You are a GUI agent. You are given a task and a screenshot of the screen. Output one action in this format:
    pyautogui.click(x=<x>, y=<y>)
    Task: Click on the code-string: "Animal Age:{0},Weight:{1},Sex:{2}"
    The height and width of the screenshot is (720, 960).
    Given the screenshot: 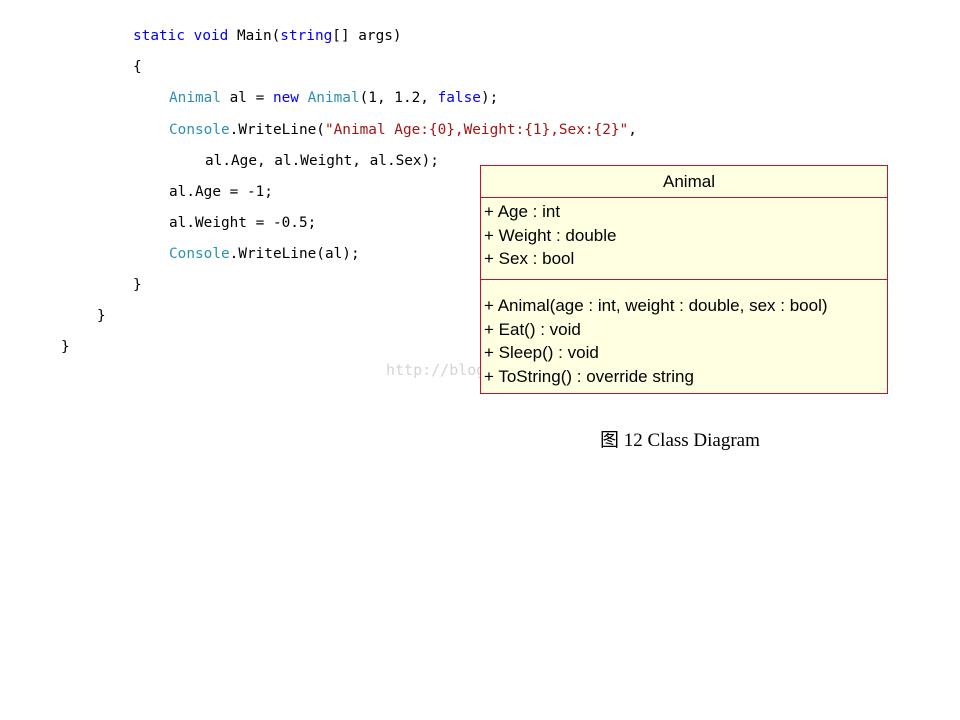 What is the action you would take?
    pyautogui.click(x=476, y=130)
    